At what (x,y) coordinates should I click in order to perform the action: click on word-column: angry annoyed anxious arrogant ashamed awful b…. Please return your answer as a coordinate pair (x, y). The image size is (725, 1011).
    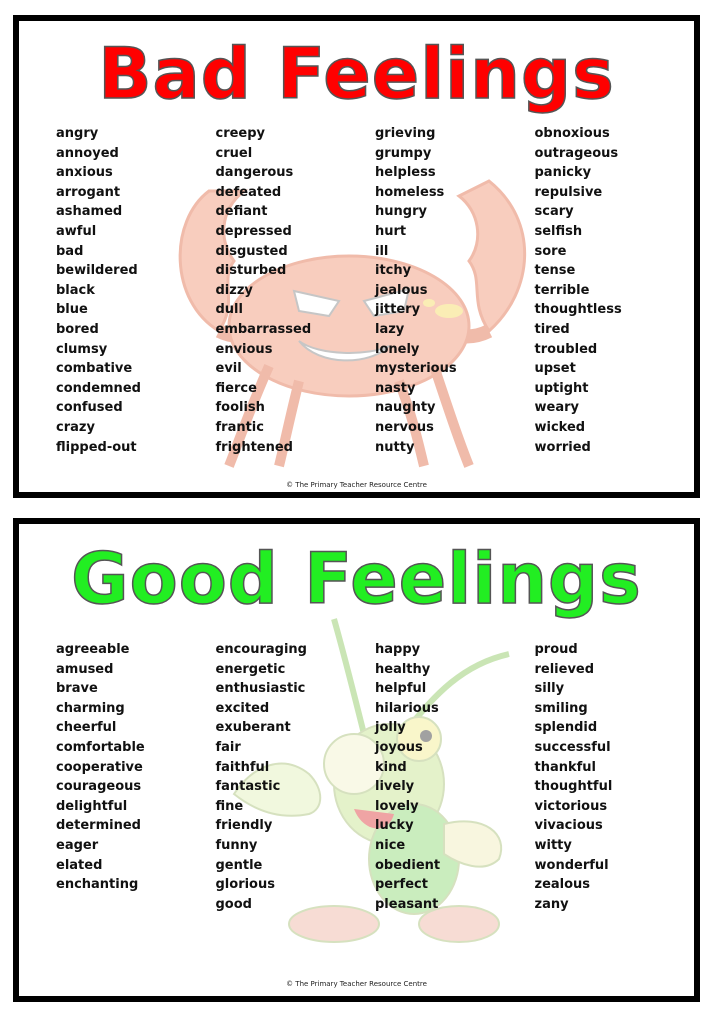
    Looking at the image, I should click on (136, 290).